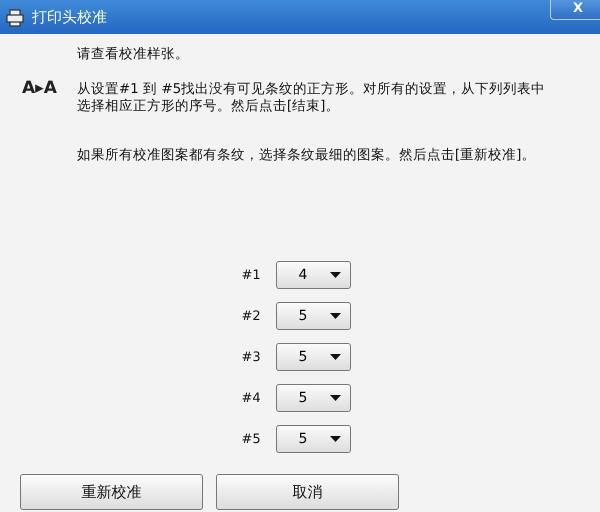 Image resolution: width=600 pixels, height=512 pixels. I want to click on instruction-text: 请查看校准样张。, so click(133, 54).